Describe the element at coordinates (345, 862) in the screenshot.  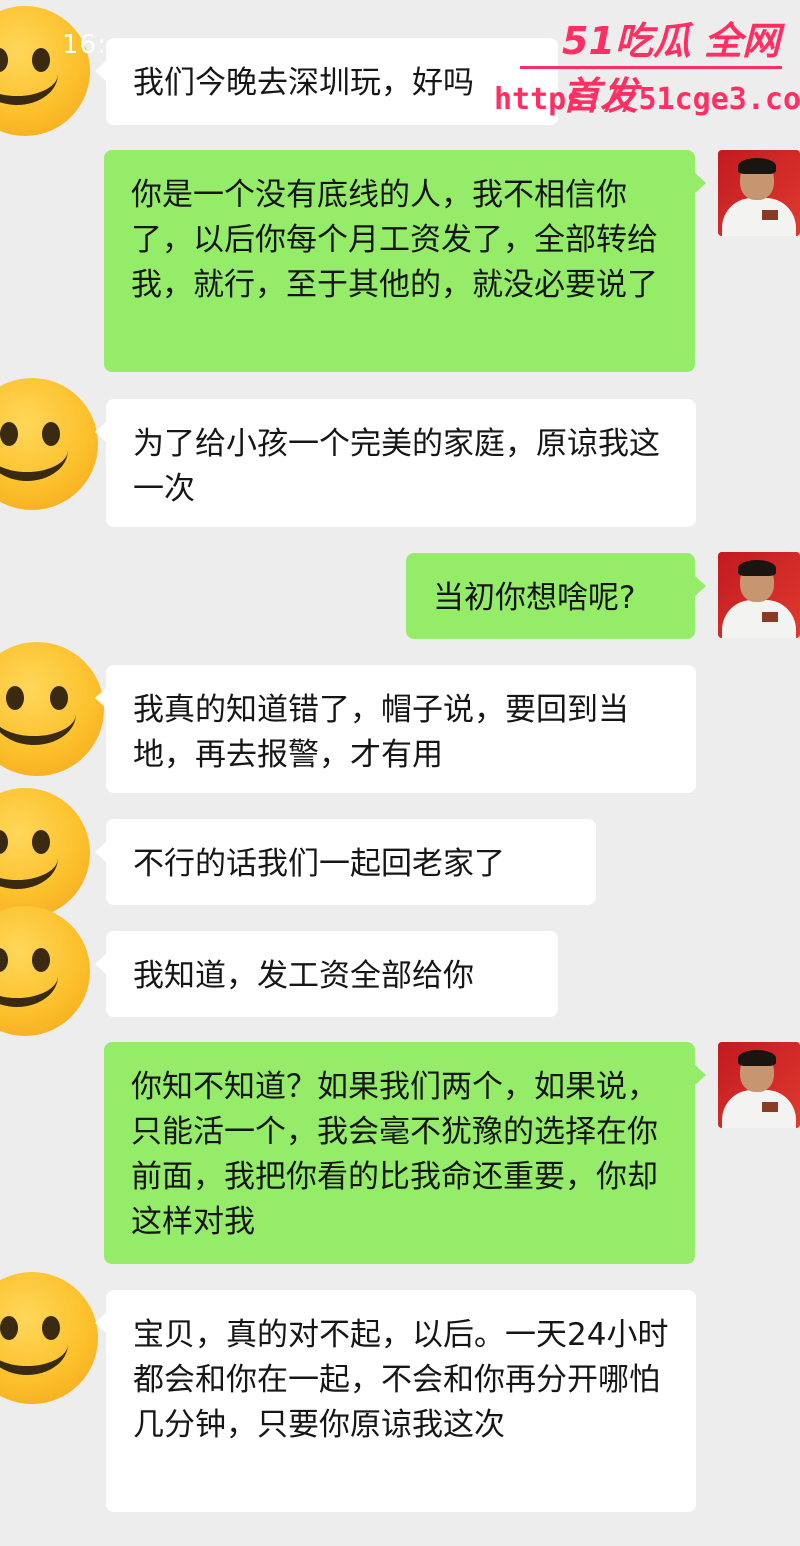
I see `message-bubble-incoming: 不行的话我们一起回老家了` at that location.